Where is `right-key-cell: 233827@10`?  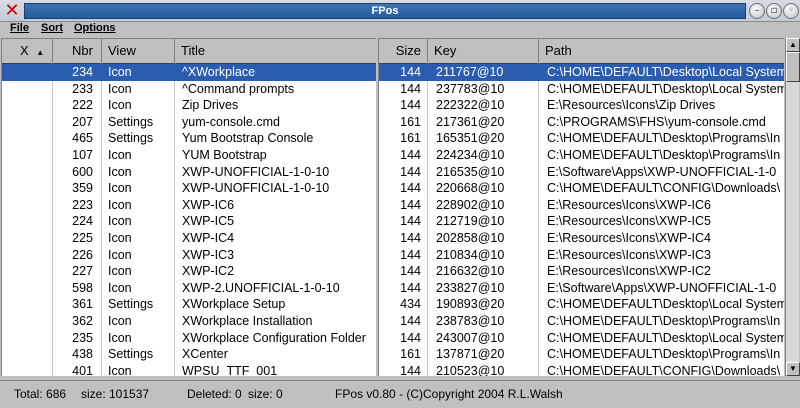
right-key-cell: 233827@10 is located at coordinates (470, 287).